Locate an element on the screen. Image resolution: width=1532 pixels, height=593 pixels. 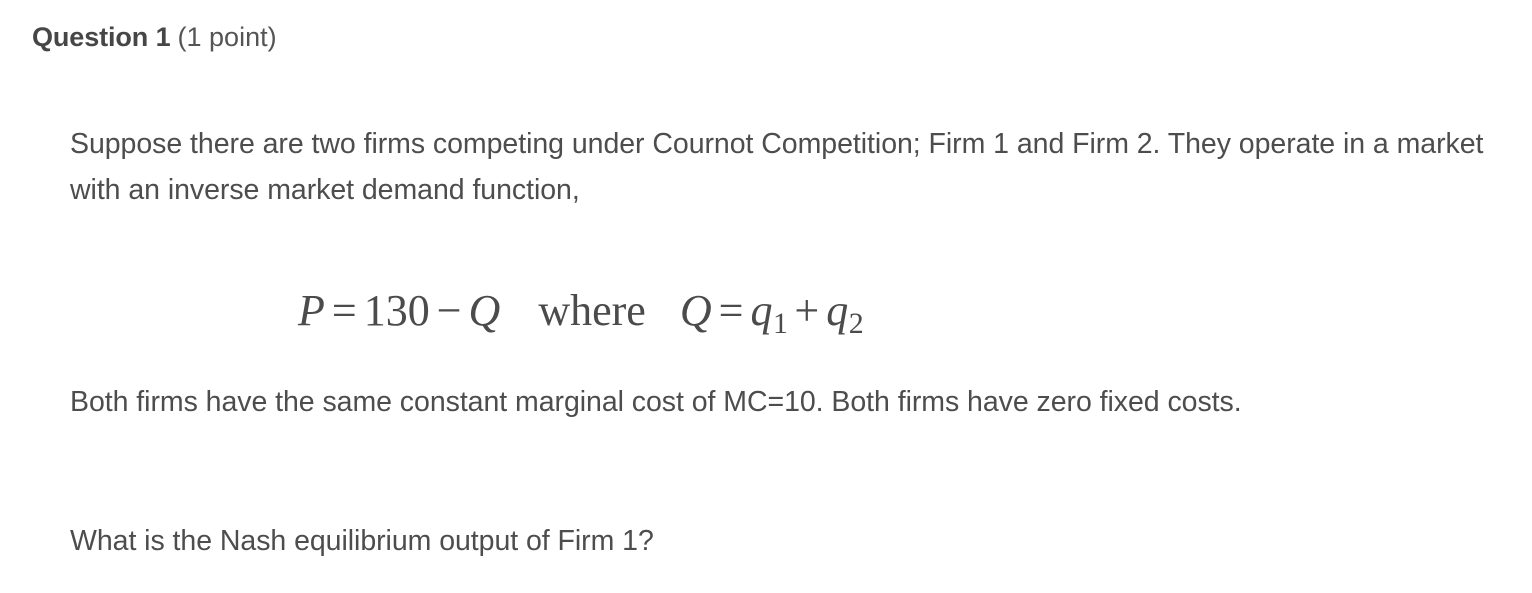
equation-bottom-spacer is located at coordinates (791, 371).